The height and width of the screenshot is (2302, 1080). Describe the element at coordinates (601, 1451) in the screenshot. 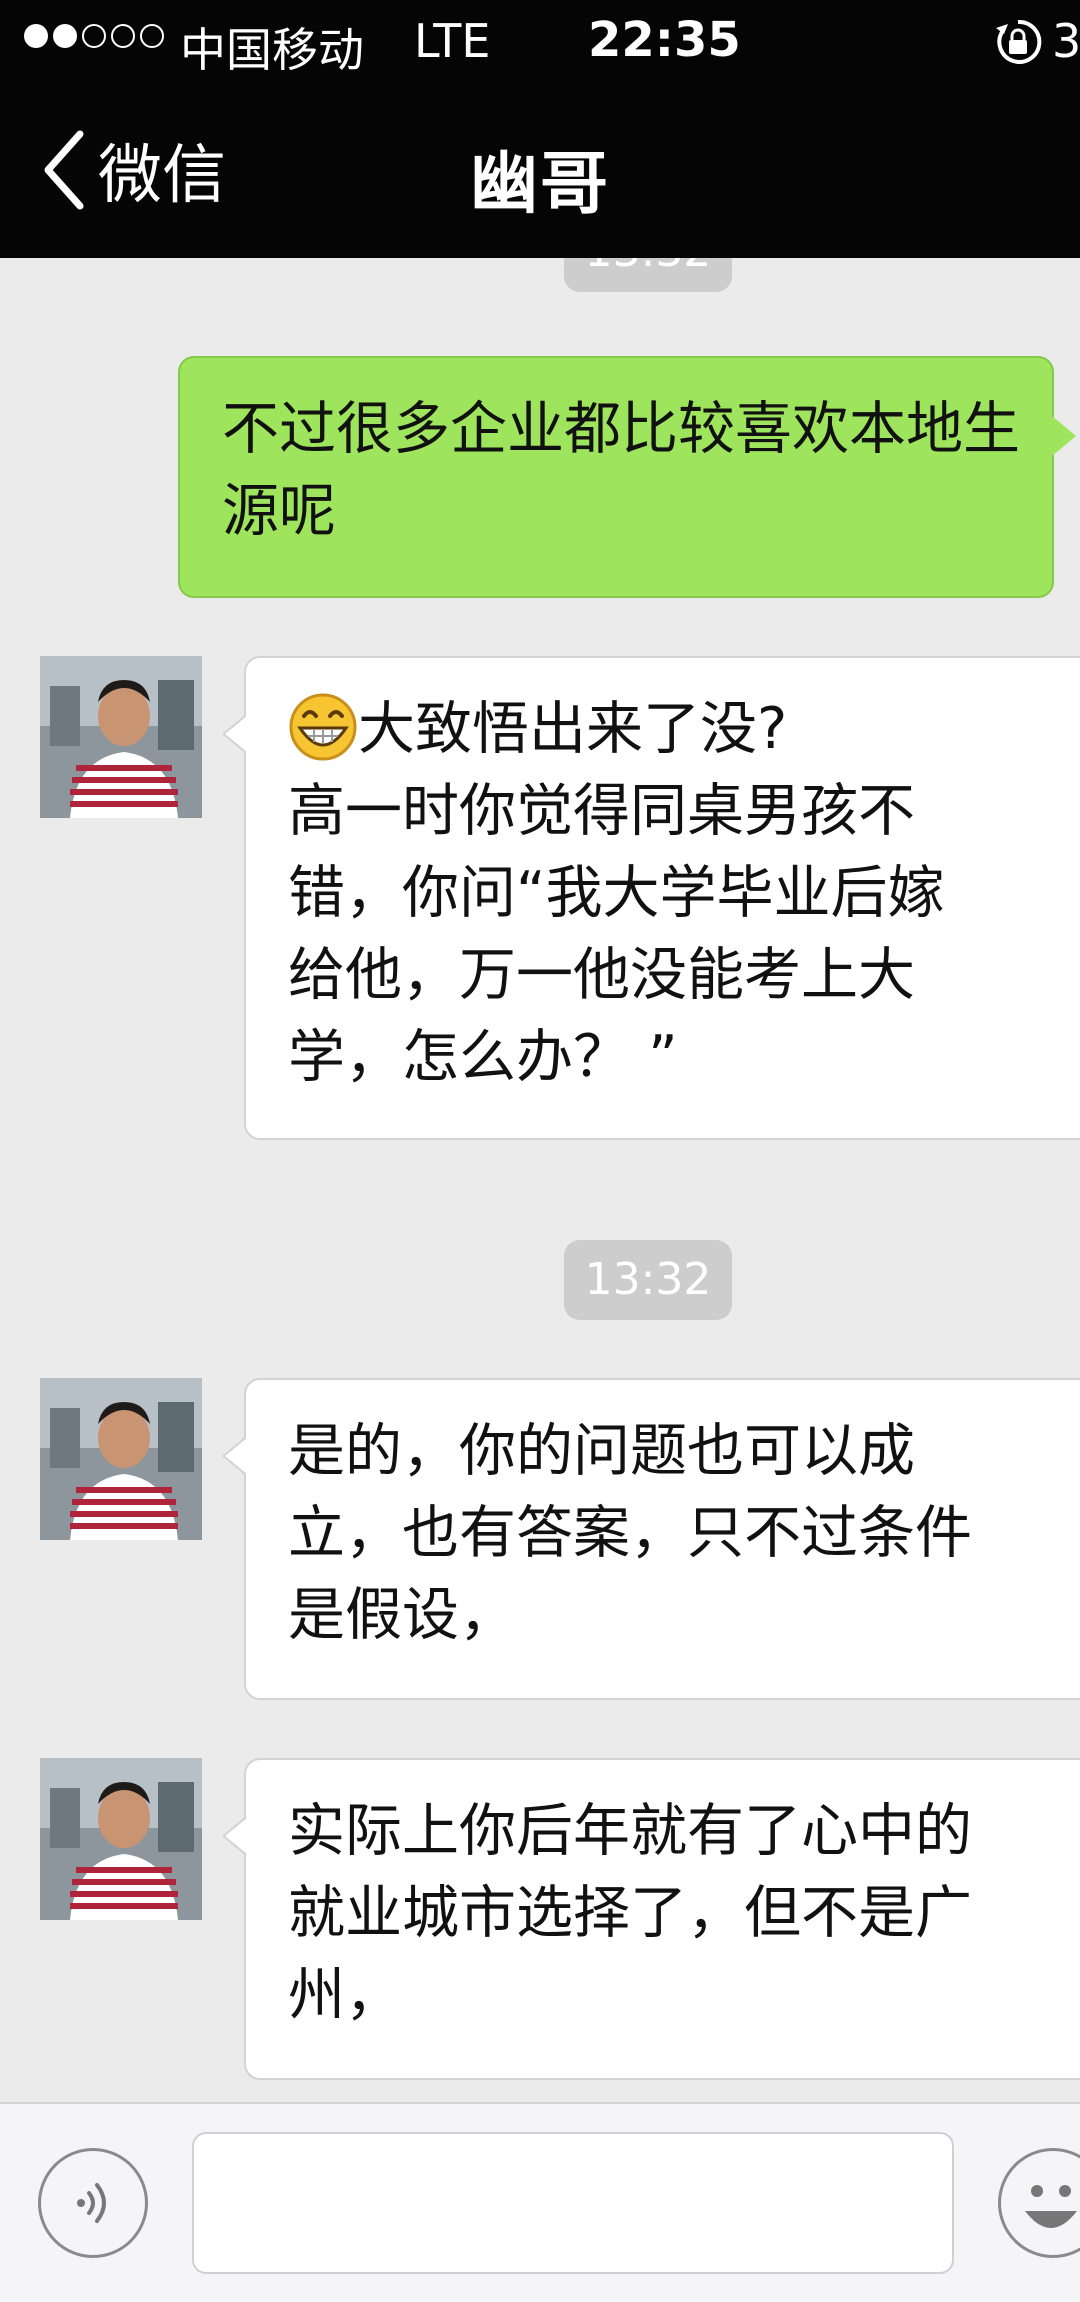

I see `message-line: 是的，你的问题也可以成` at that location.